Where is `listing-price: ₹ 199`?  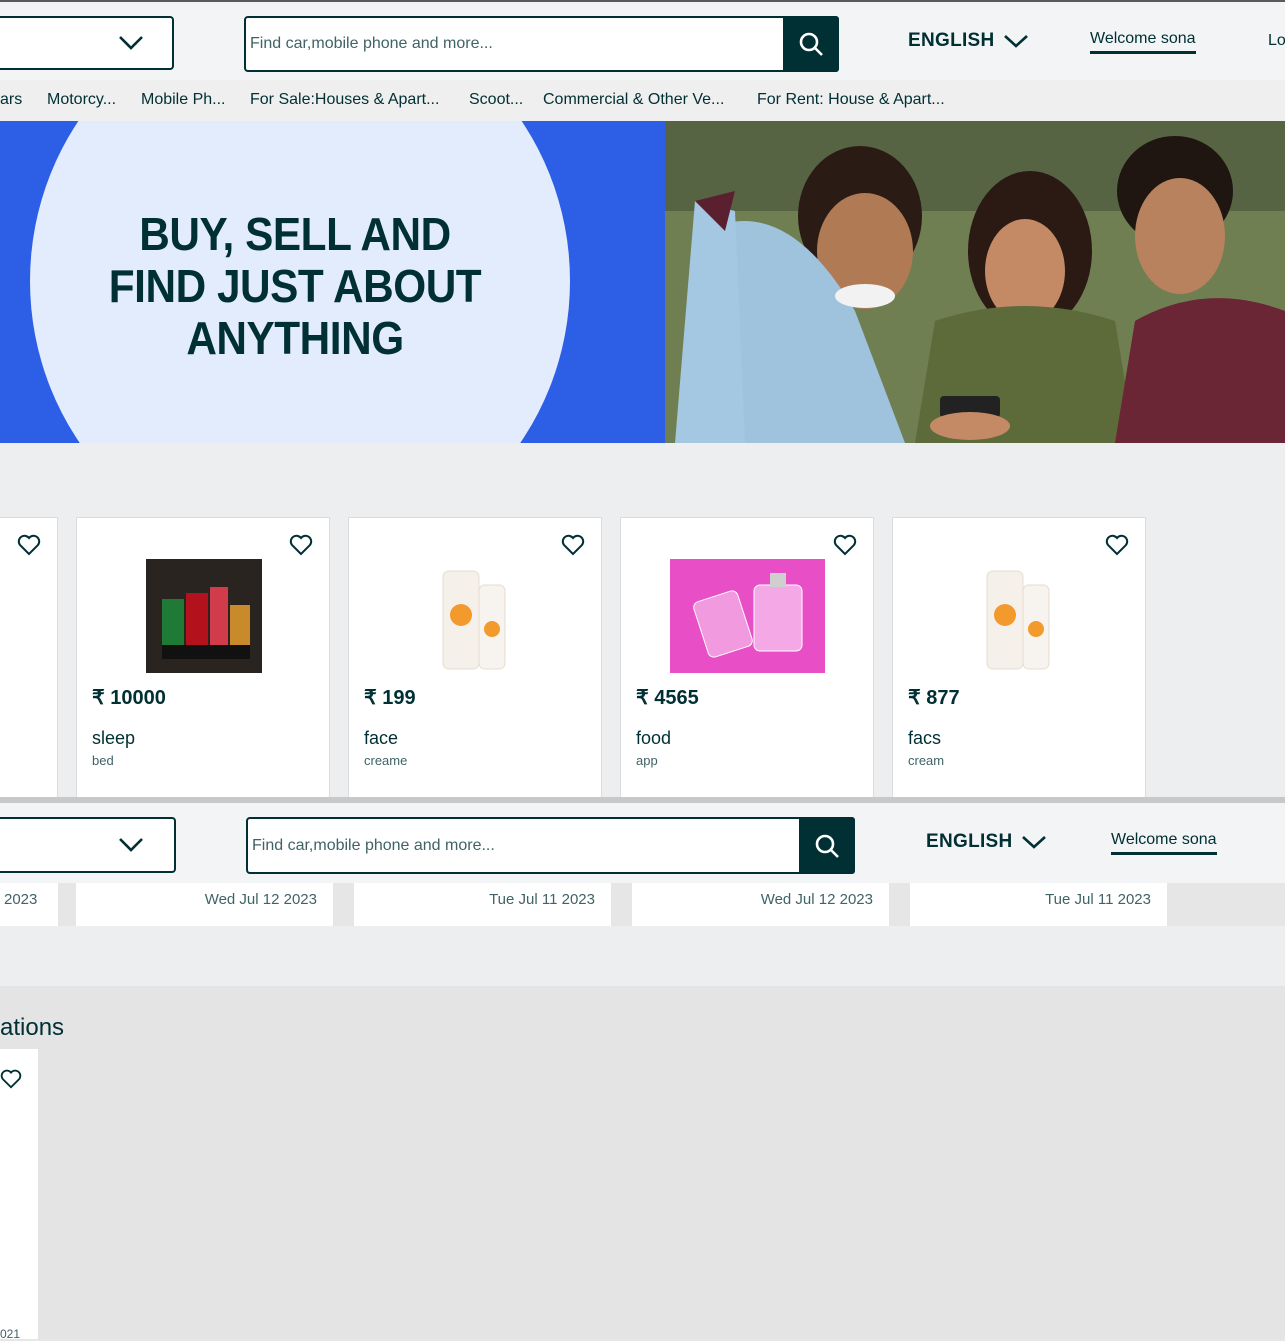
listing-price: ₹ 199 is located at coordinates (390, 698).